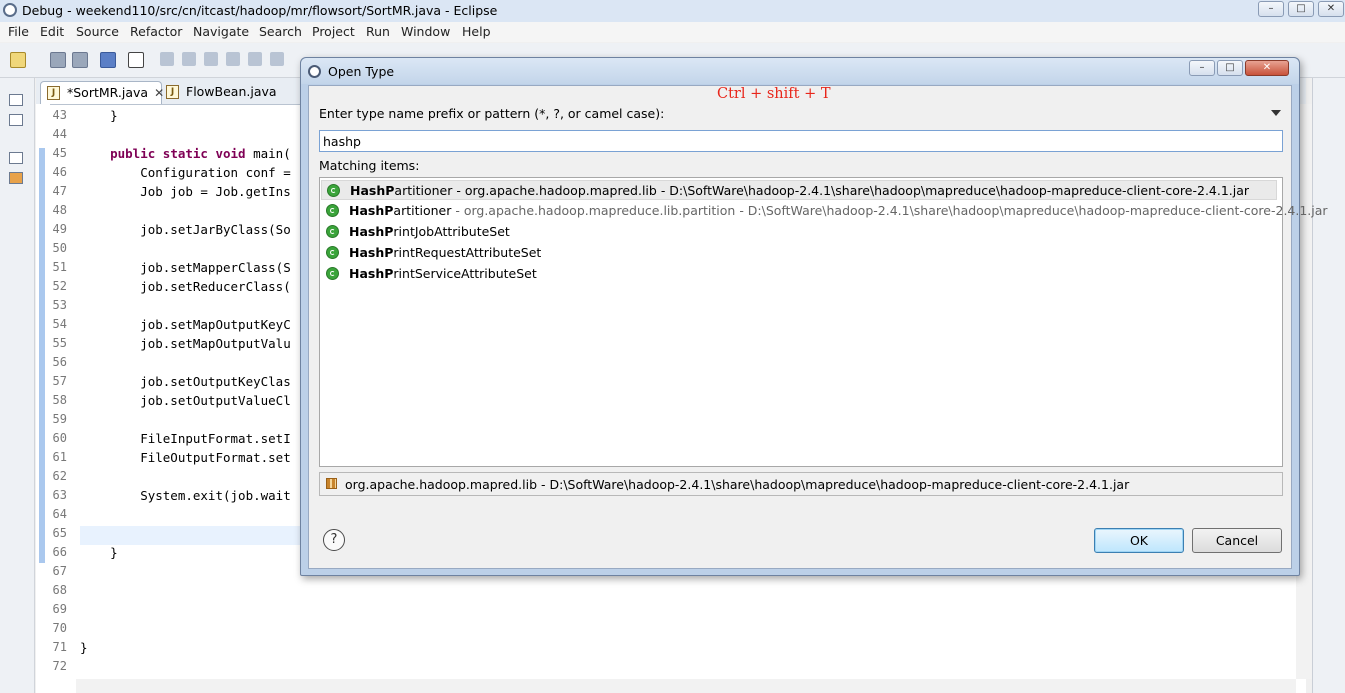  Describe the element at coordinates (799, 274) in the screenshot. I see `result-item: HashPrintServiceAttributeSet` at that location.